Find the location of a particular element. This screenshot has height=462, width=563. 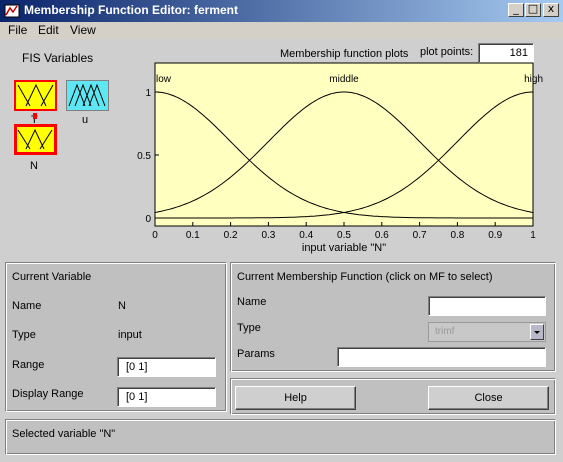

display-range-input: [0 1] is located at coordinates (166, 397).